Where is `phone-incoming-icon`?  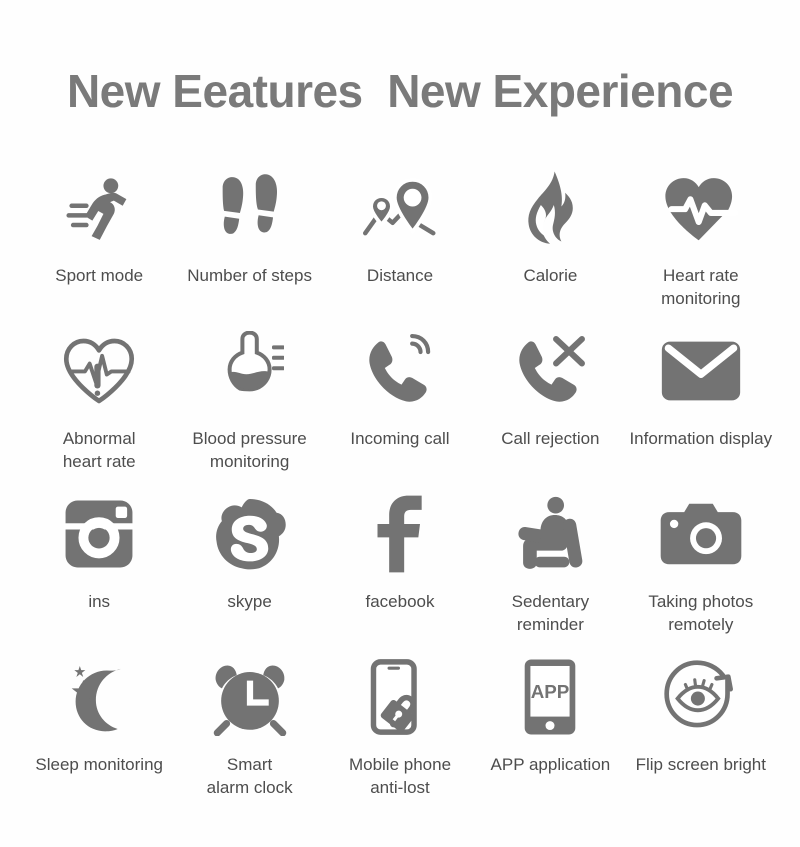
phone-incoming-icon is located at coordinates (400, 371).